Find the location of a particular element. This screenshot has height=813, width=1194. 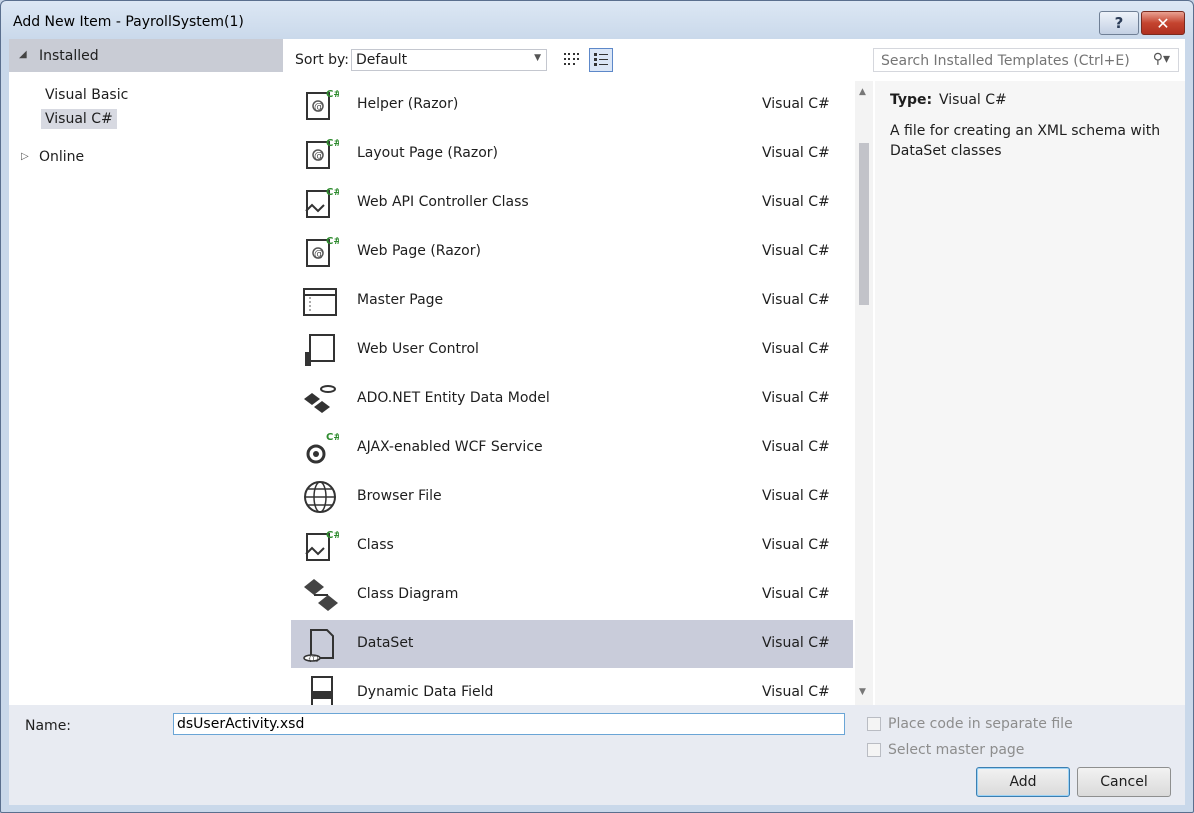

template-name: Helper (Razor) is located at coordinates (408, 104).